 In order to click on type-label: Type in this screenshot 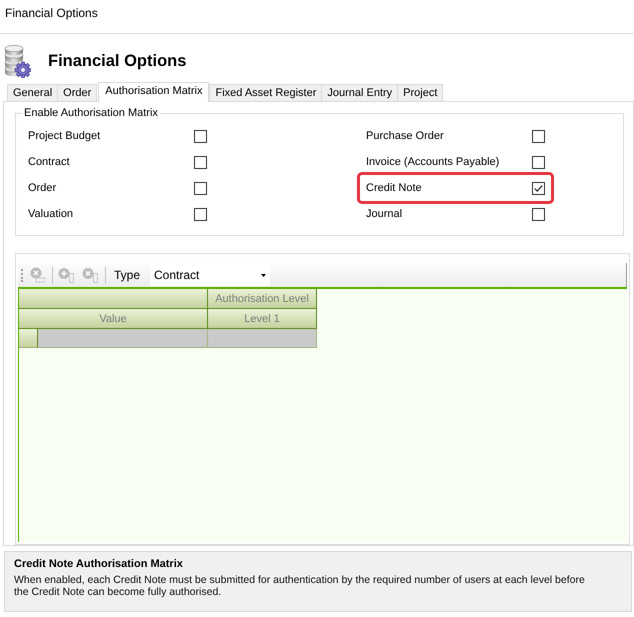, I will do `click(127, 275)`.